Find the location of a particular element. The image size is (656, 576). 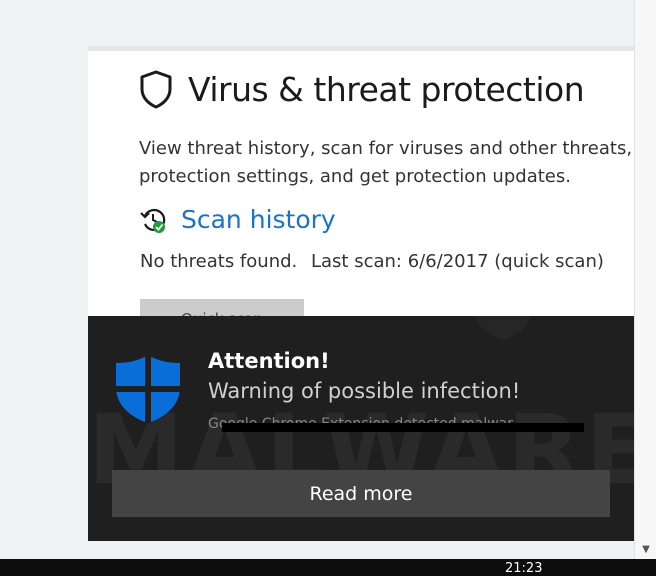

scroll-down-icon: ▼ is located at coordinates (645, 550).